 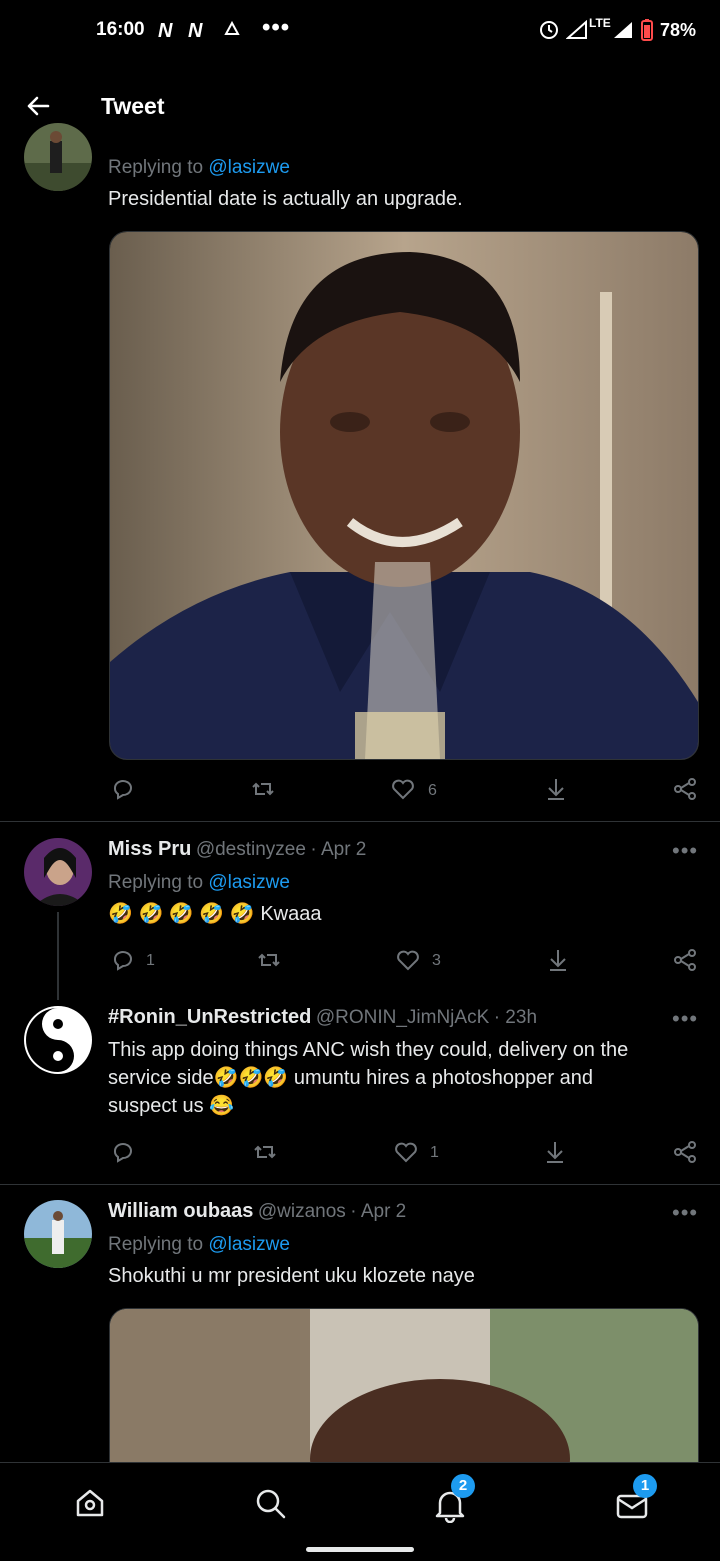 I want to click on tweet-actions: 1 3, so click(x=360, y=962).